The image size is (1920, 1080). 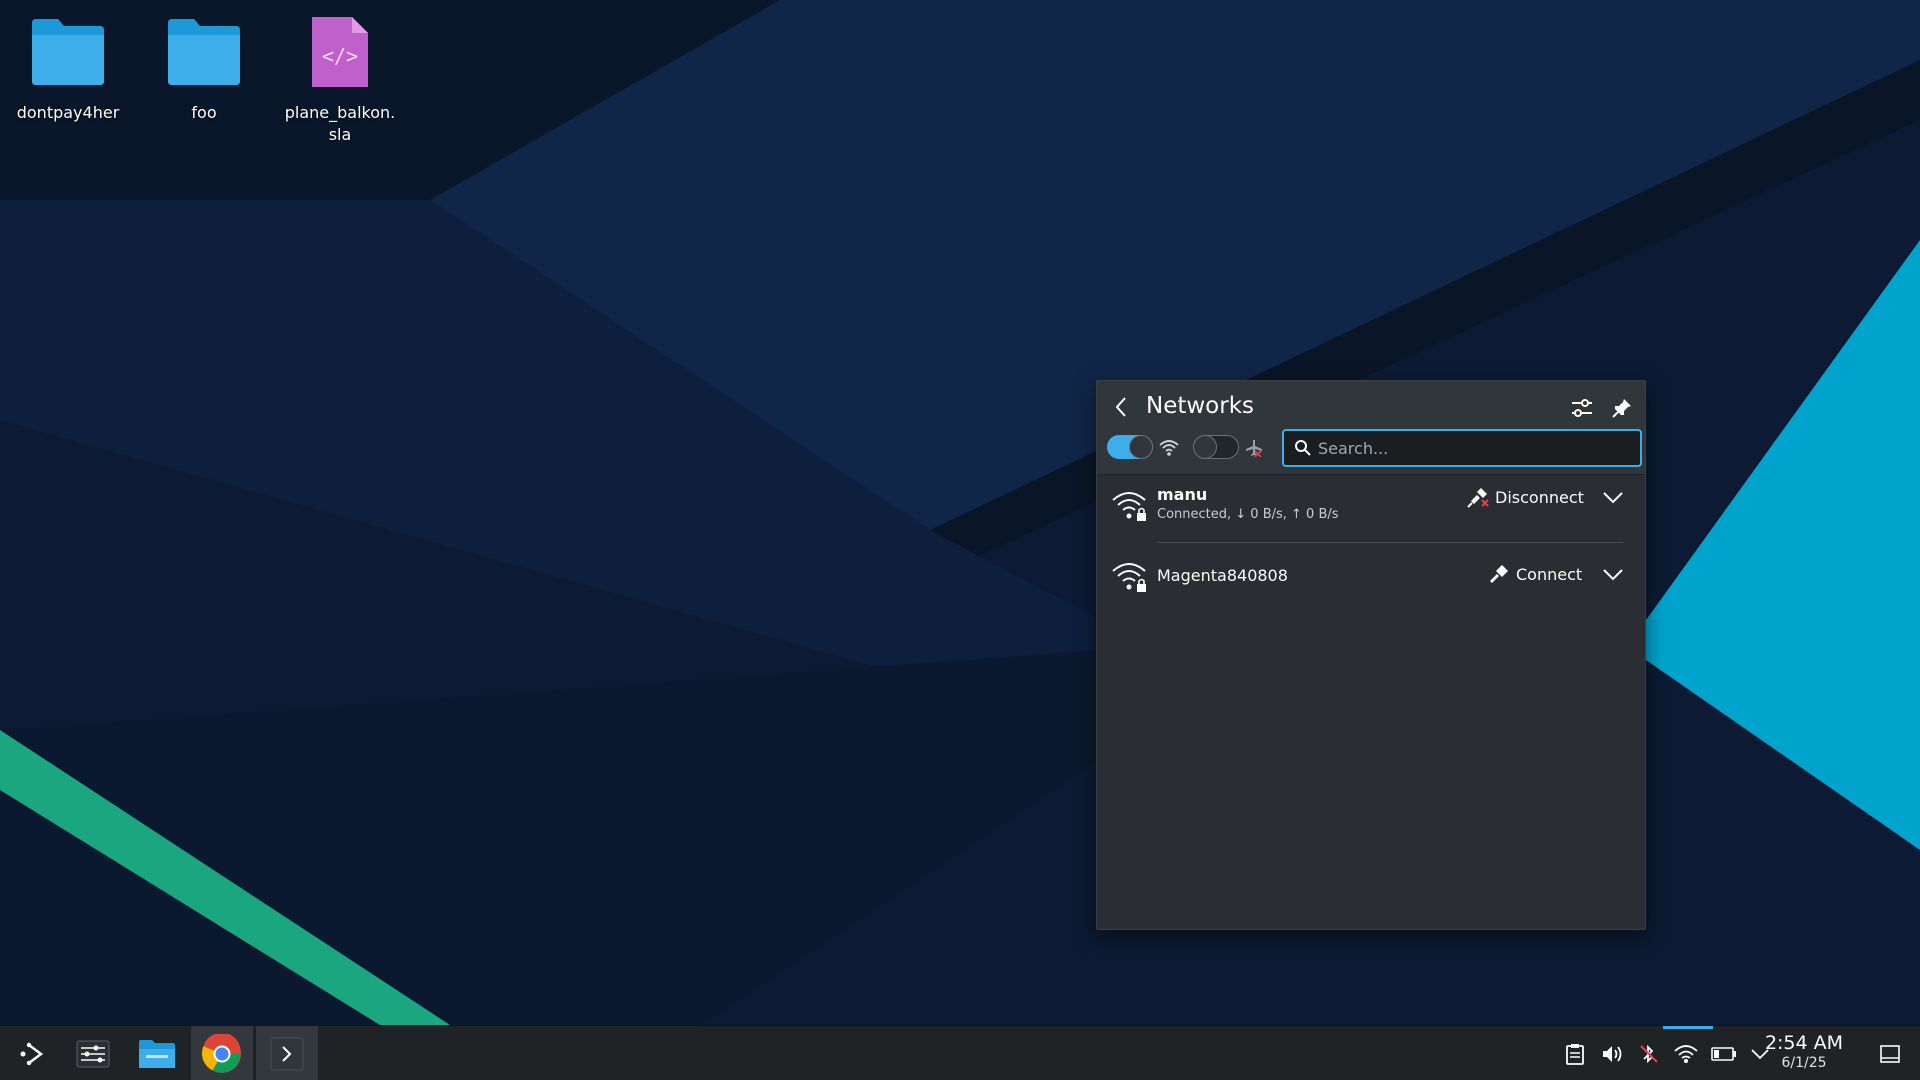 What do you see at coordinates (1804, 1043) in the screenshot?
I see `clock-time: 2:54 AM` at bounding box center [1804, 1043].